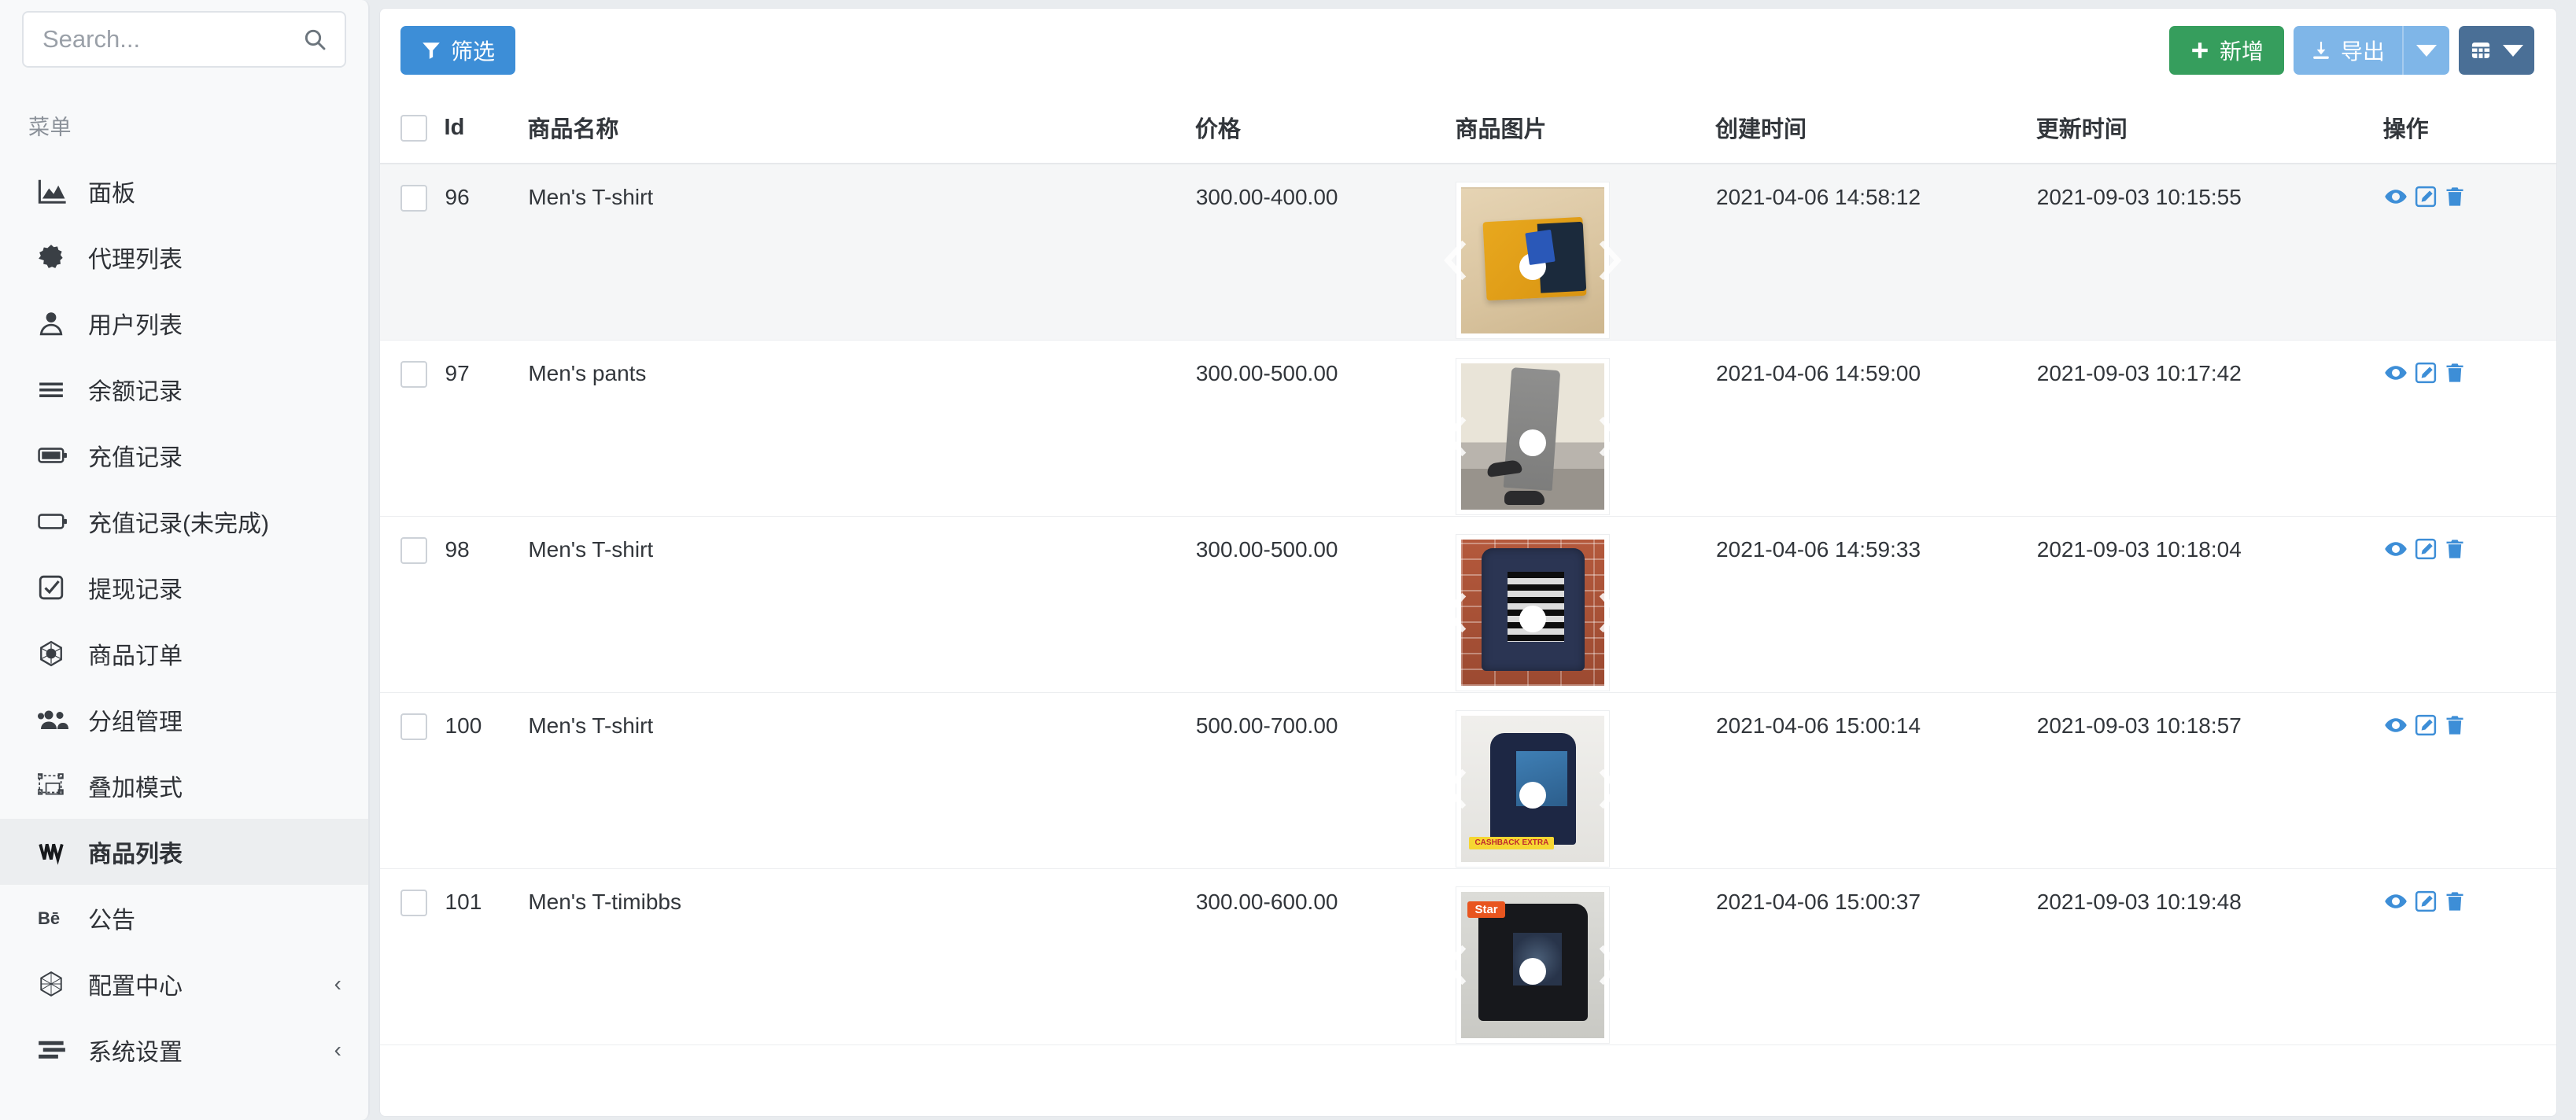 The image size is (2576, 1120). I want to click on search-box, so click(184, 39).